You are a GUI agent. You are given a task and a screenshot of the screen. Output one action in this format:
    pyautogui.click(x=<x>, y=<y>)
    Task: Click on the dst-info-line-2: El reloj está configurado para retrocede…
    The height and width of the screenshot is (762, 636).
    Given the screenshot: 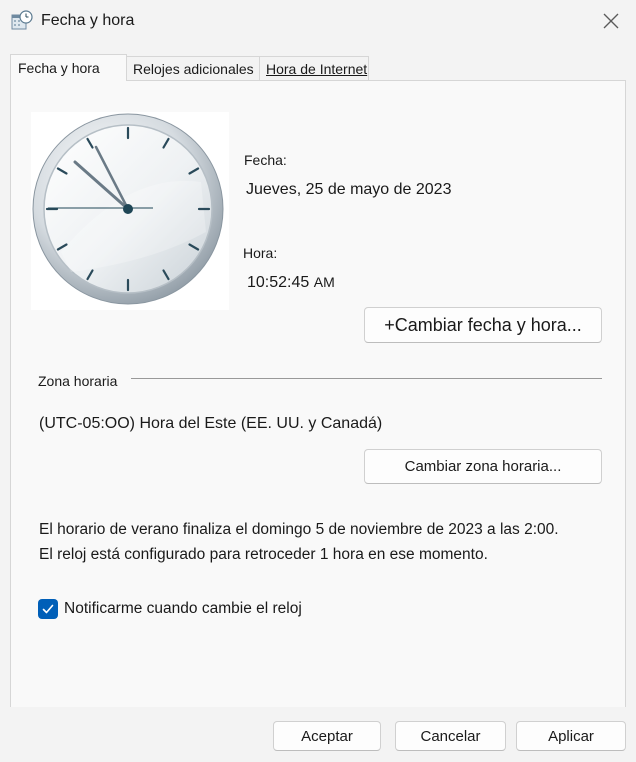 What is the action you would take?
    pyautogui.click(x=263, y=554)
    